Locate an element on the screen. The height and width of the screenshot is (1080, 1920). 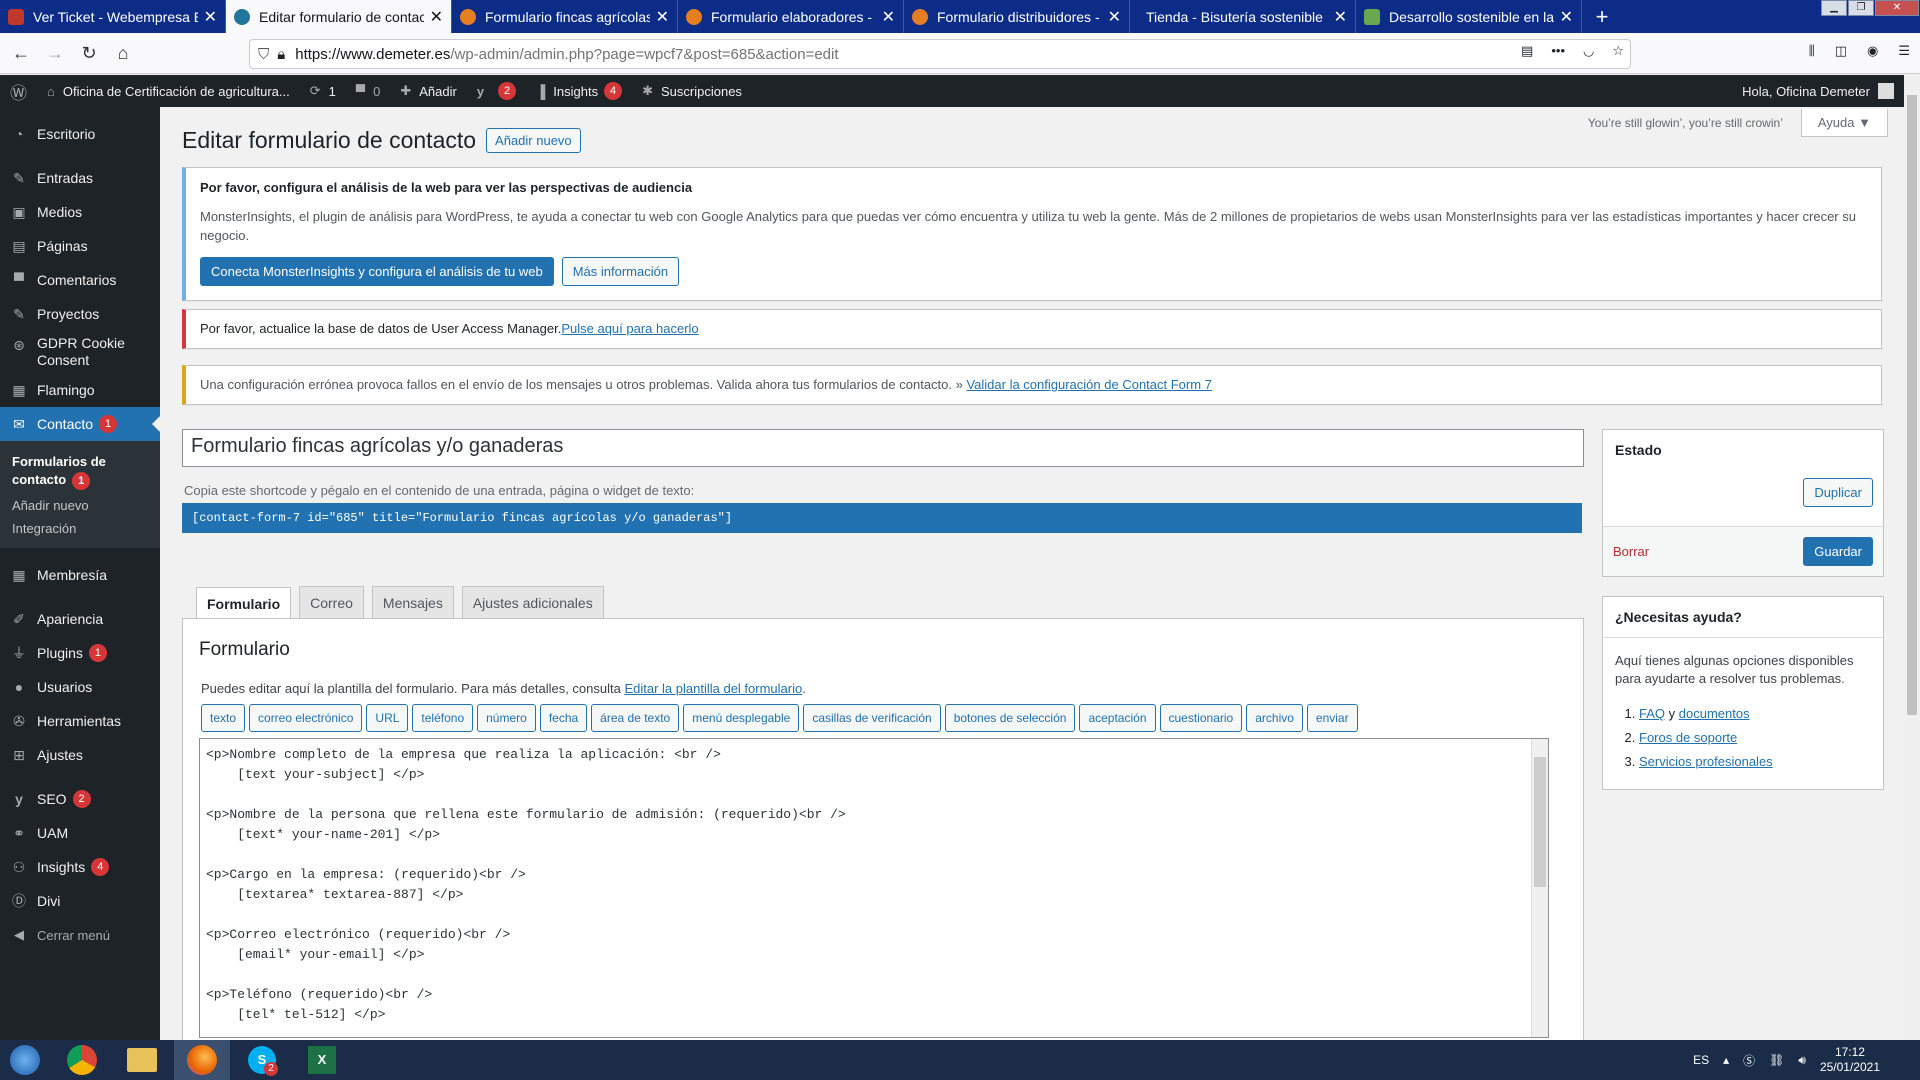
tag-button-url: URL is located at coordinates (387, 718).